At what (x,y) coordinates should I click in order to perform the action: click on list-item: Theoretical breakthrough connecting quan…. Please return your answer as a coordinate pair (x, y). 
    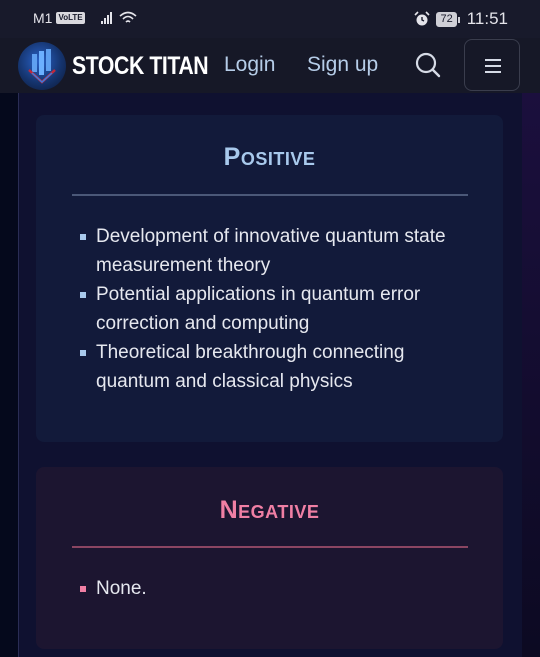
    Looking at the image, I should click on (280, 367).